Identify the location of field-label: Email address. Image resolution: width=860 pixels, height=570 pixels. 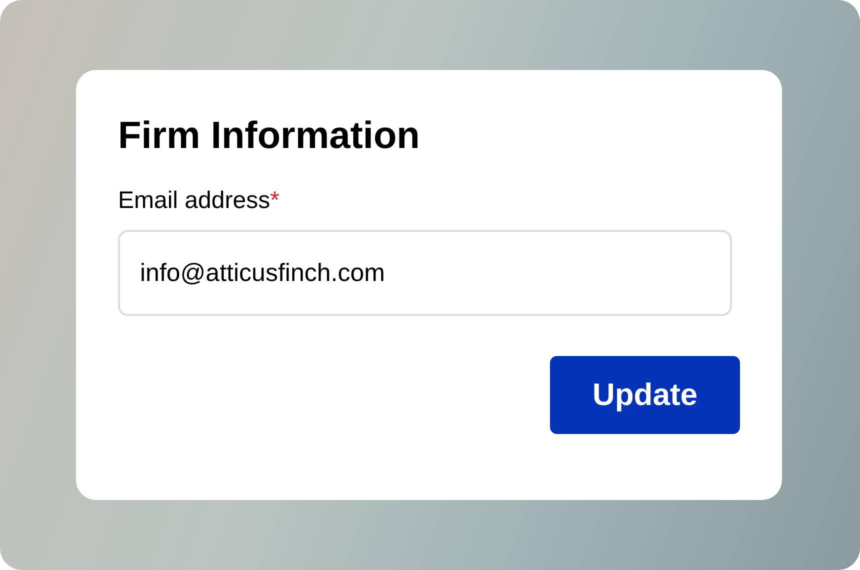
(194, 201).